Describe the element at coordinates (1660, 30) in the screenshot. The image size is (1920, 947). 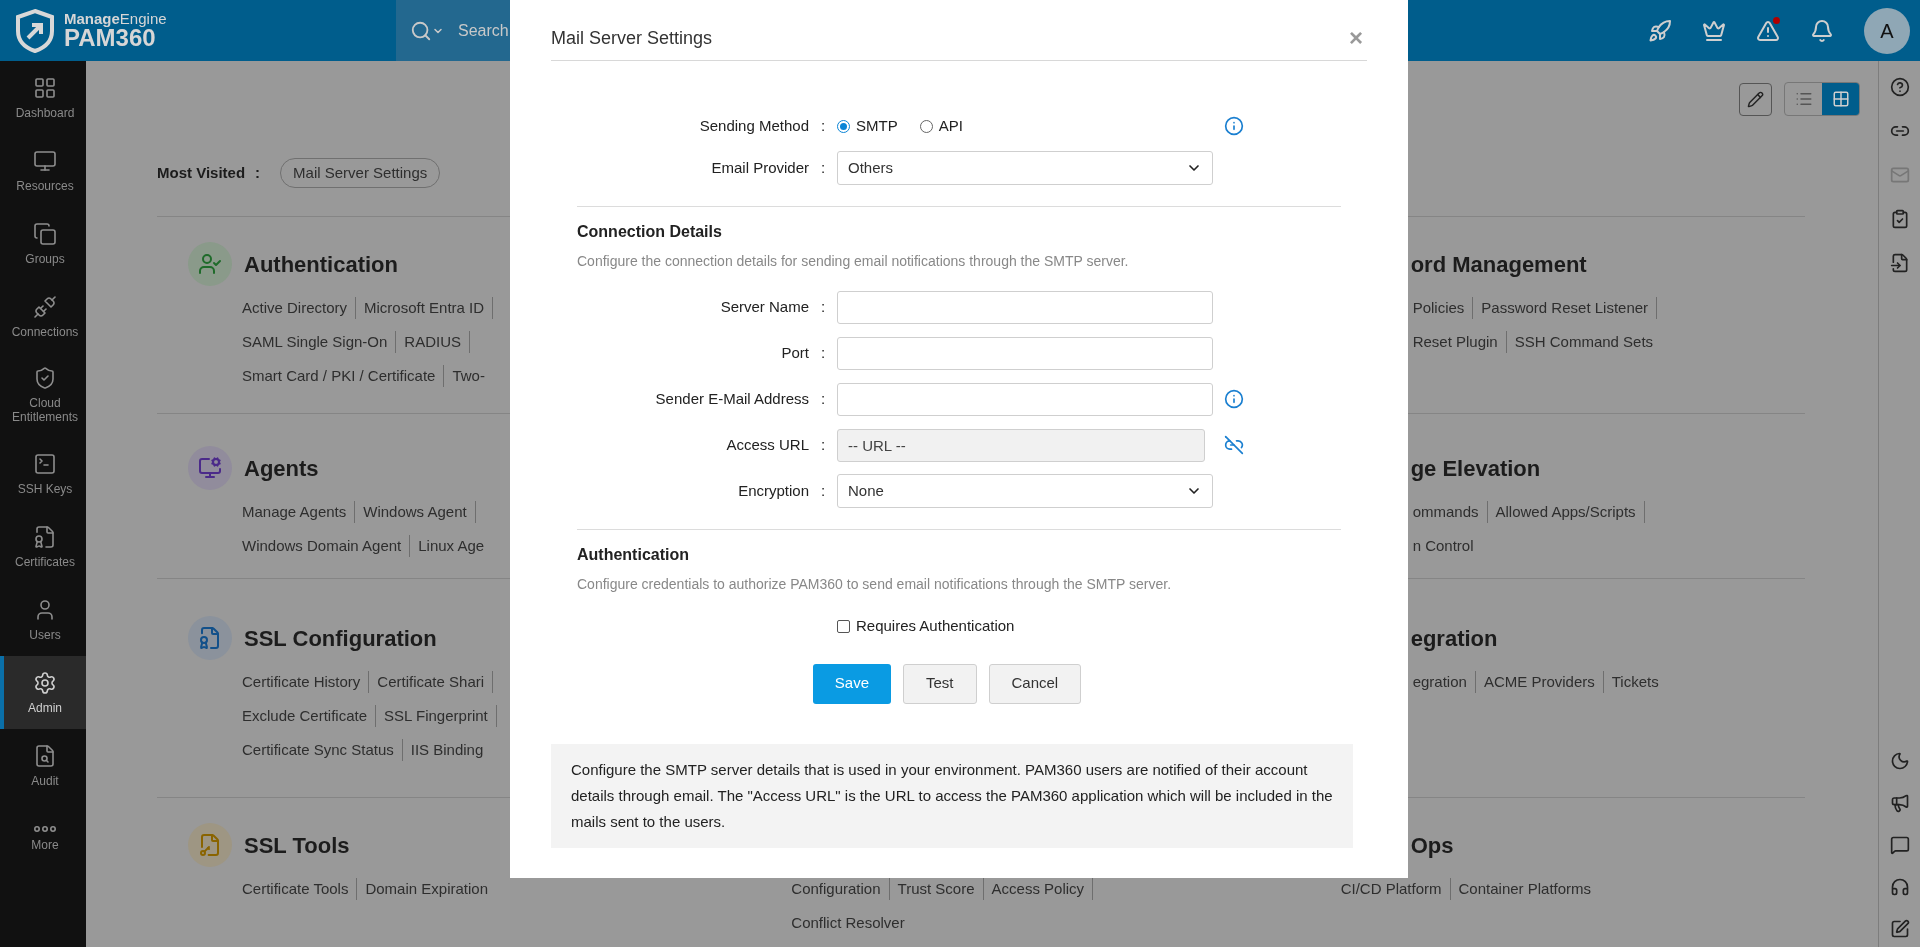
I see `rocket-icon` at that location.